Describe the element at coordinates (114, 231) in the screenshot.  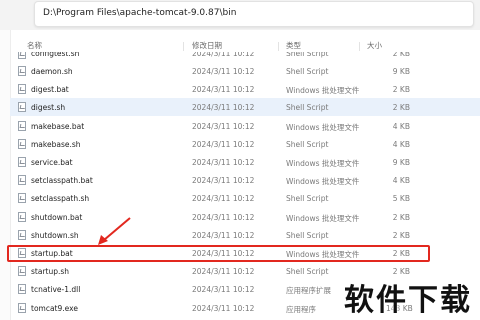
I see `red-arrow-icon` at that location.